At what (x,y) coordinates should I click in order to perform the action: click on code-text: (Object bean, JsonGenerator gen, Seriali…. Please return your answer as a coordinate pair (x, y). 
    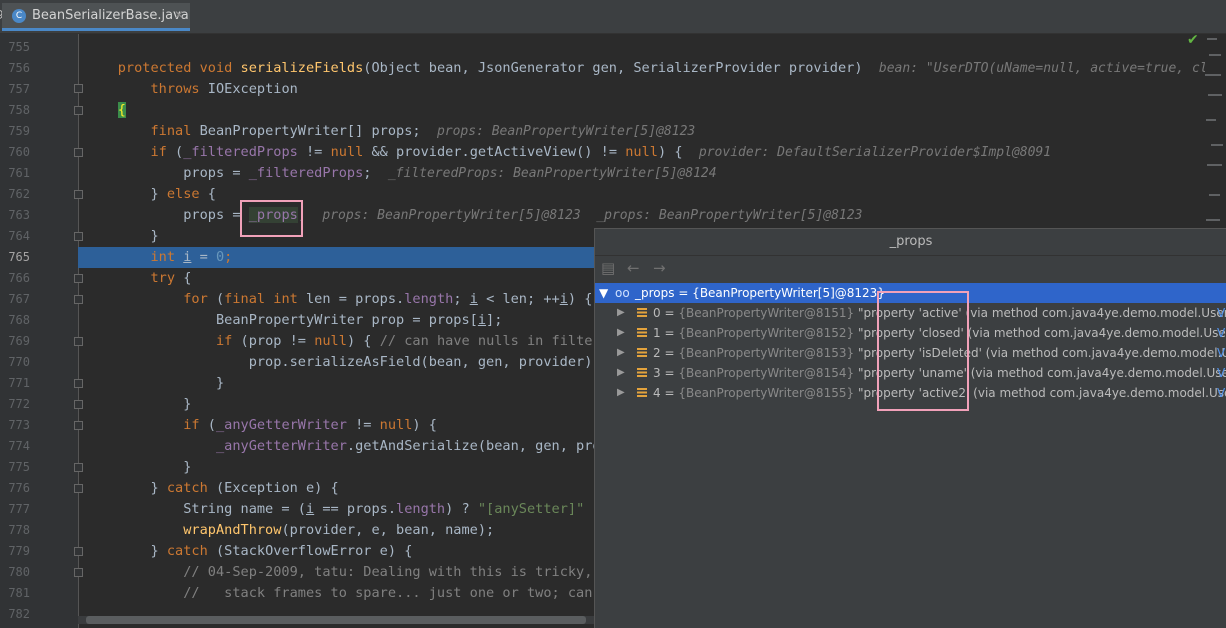
    Looking at the image, I should click on (621, 68).